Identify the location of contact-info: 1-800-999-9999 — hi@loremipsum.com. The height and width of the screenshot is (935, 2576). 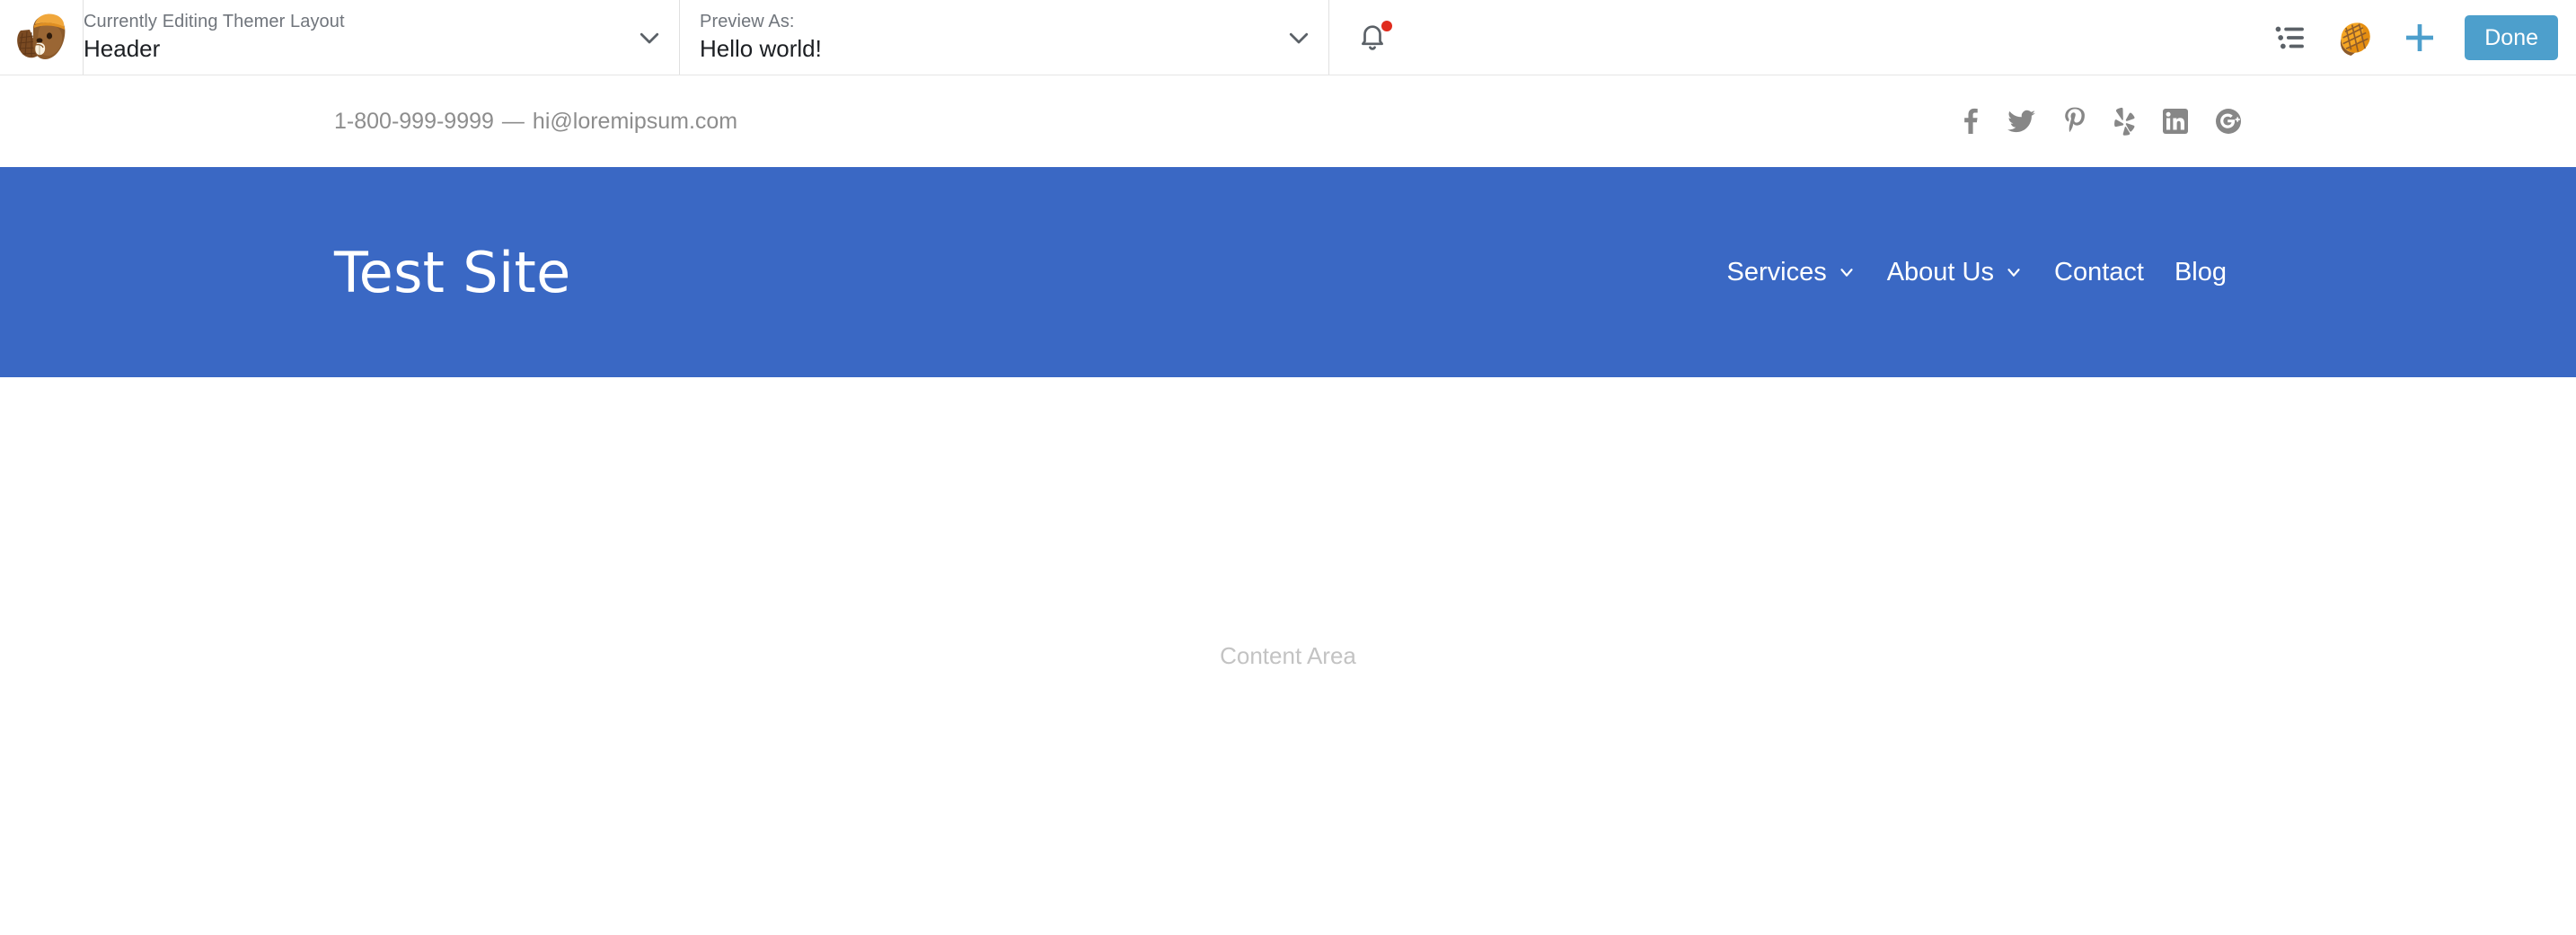
(535, 122).